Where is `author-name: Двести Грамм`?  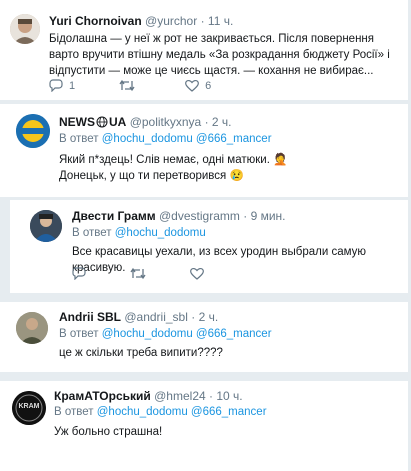
author-name: Двести Грамм is located at coordinates (114, 216).